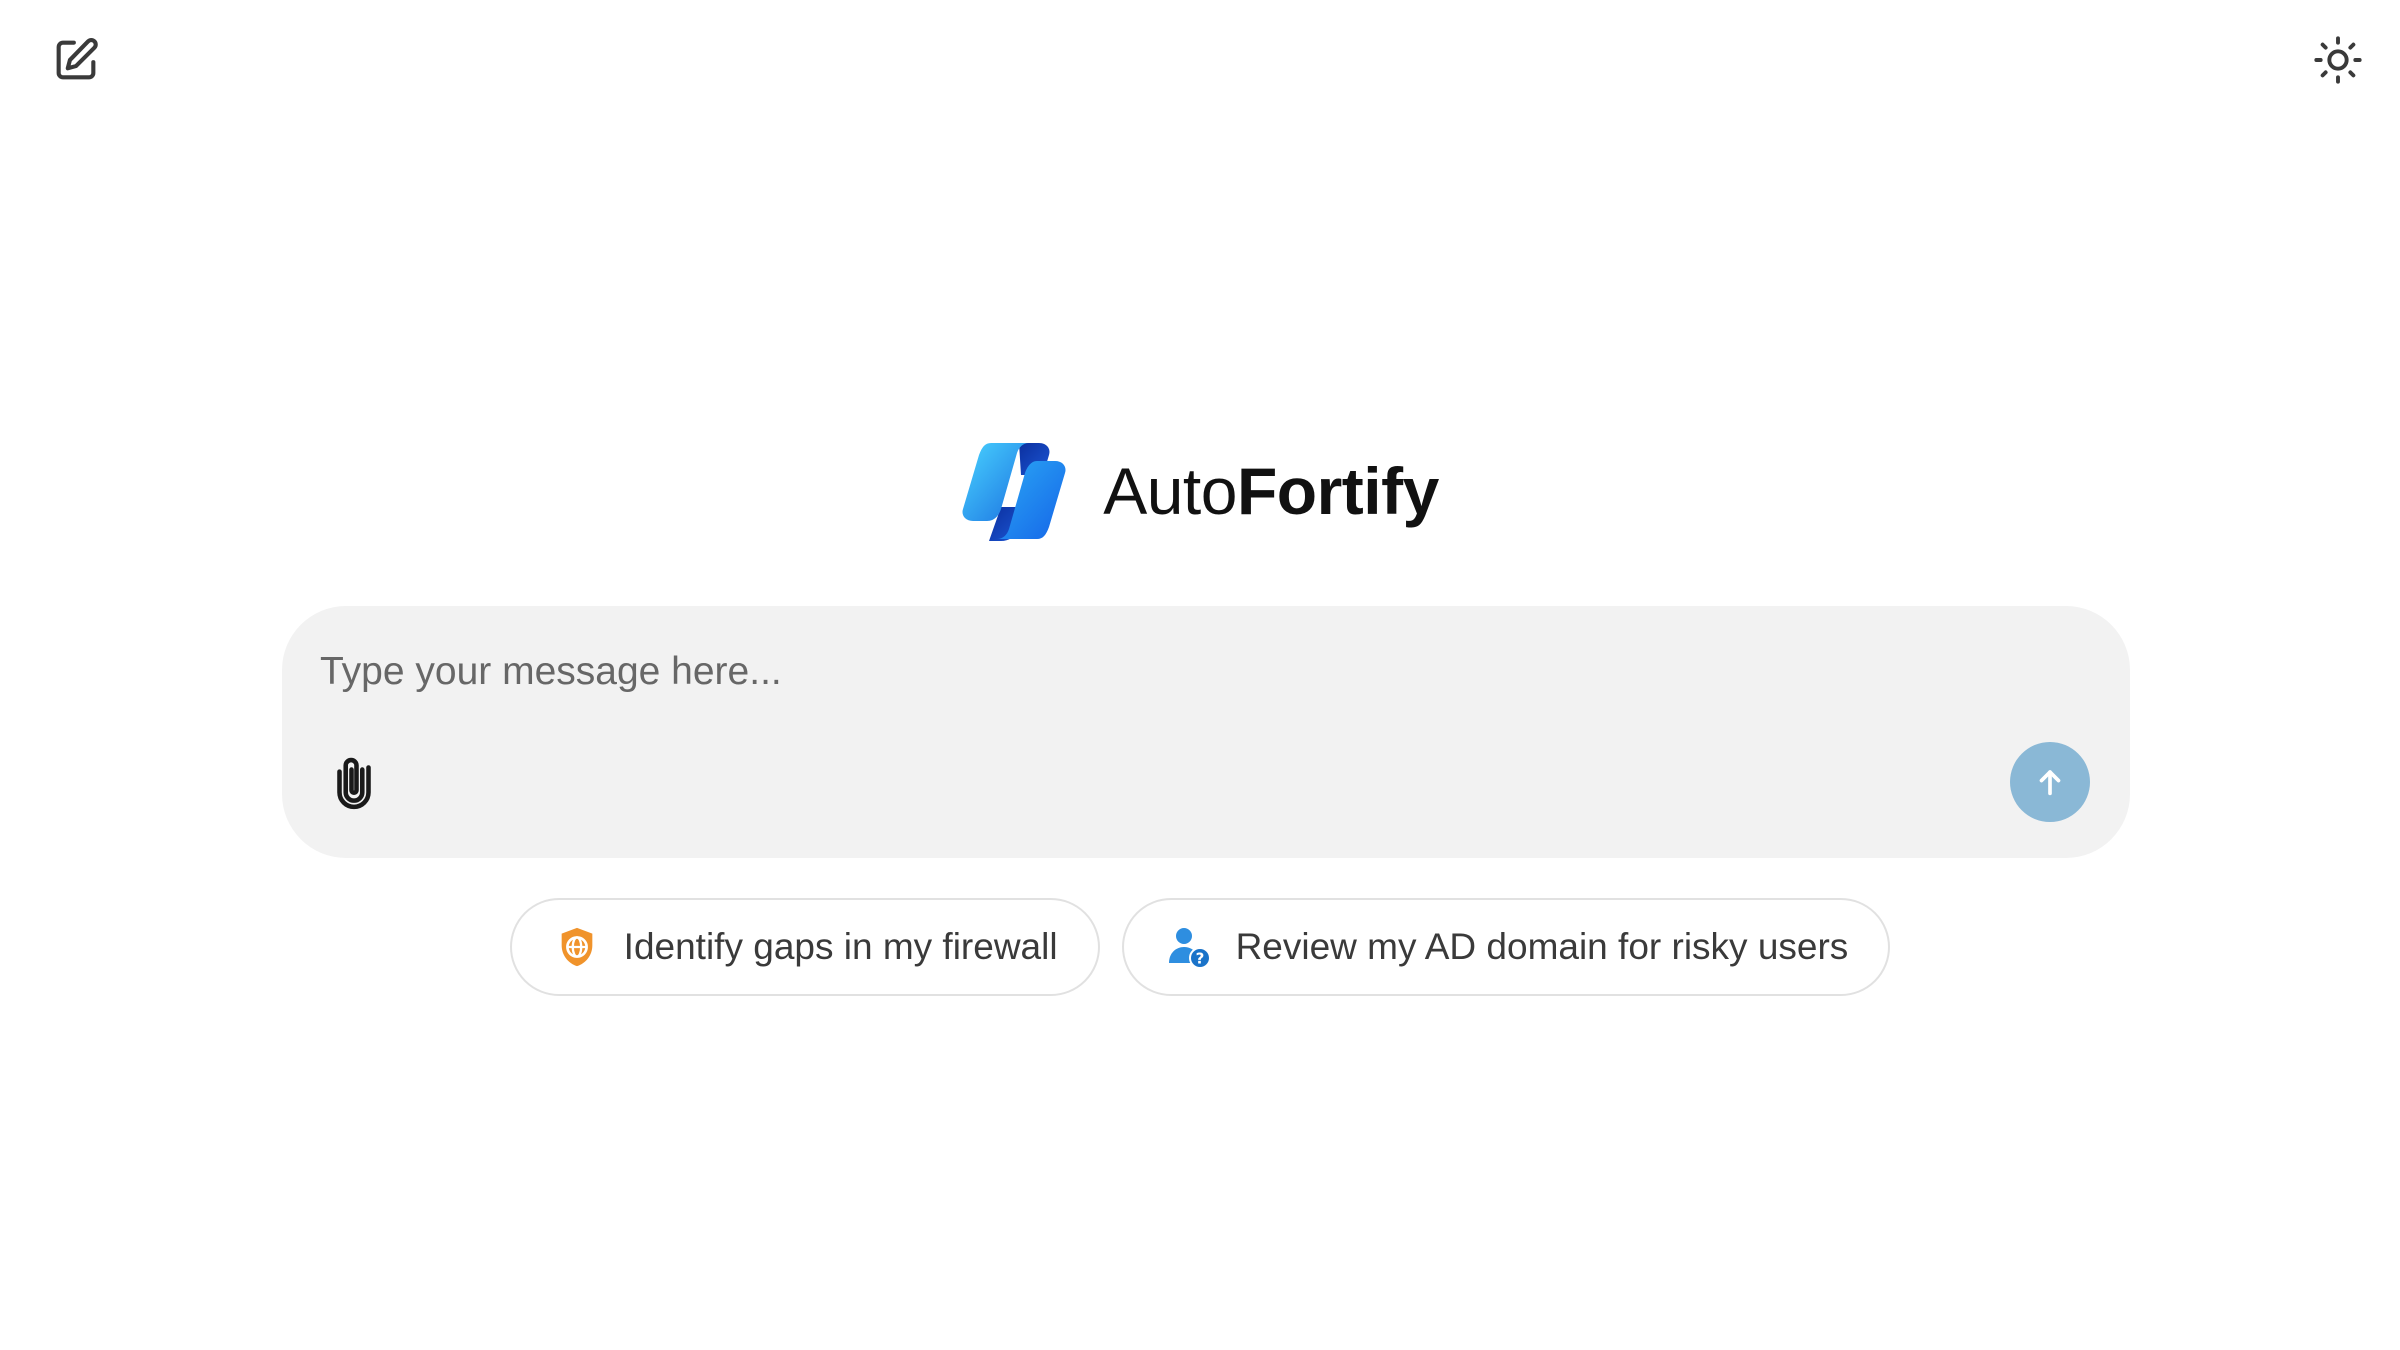 The width and height of the screenshot is (2400, 1350). Describe the element at coordinates (840, 946) in the screenshot. I see `suggestion-chip-label: Identify gaps in my firewall` at that location.